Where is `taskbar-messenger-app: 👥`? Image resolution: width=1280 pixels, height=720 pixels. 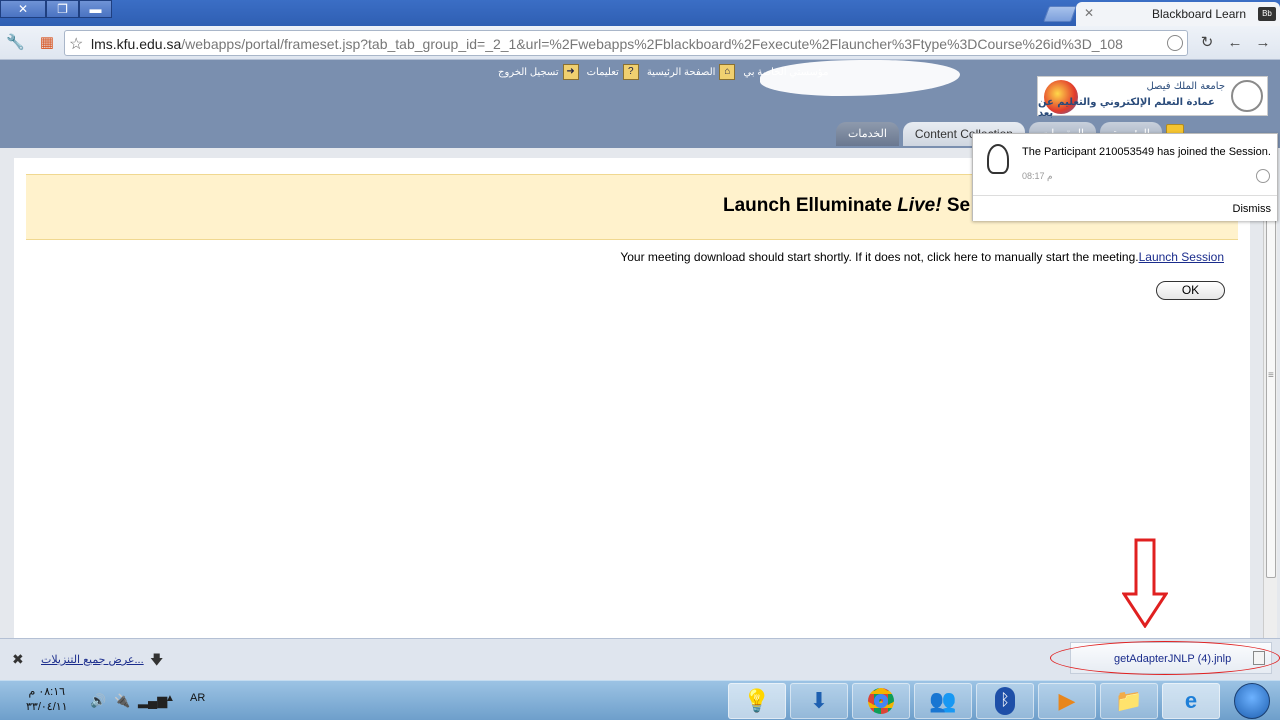 taskbar-messenger-app: 👥 is located at coordinates (943, 701).